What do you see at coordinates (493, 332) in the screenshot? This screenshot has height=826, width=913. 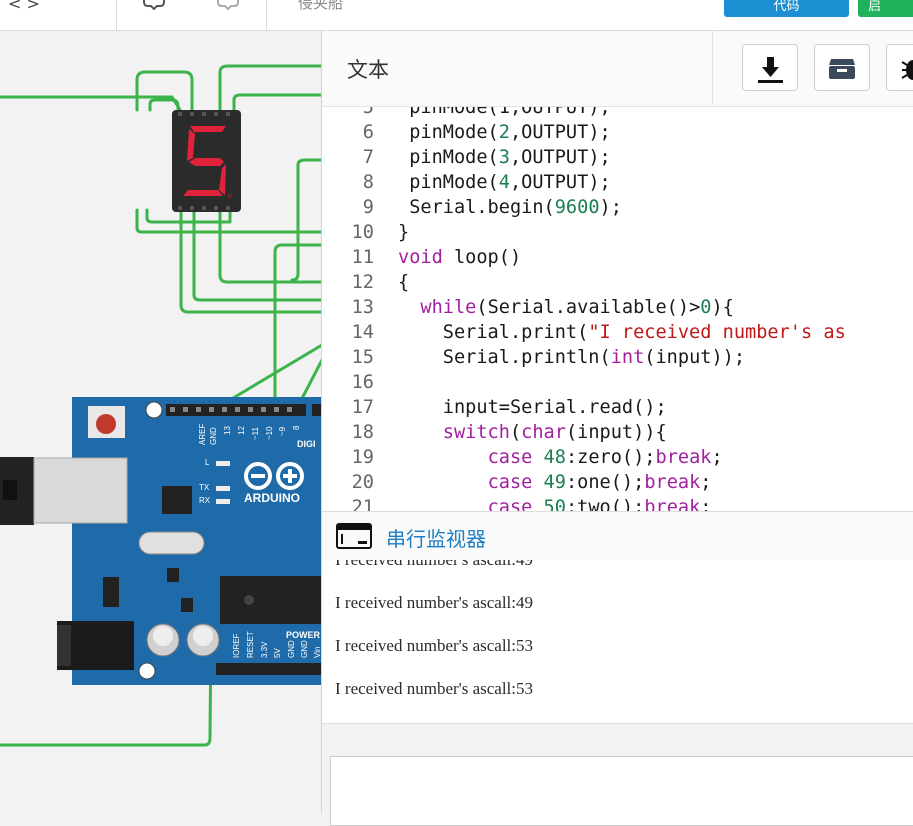 I see `code-token: Serial.print(` at bounding box center [493, 332].